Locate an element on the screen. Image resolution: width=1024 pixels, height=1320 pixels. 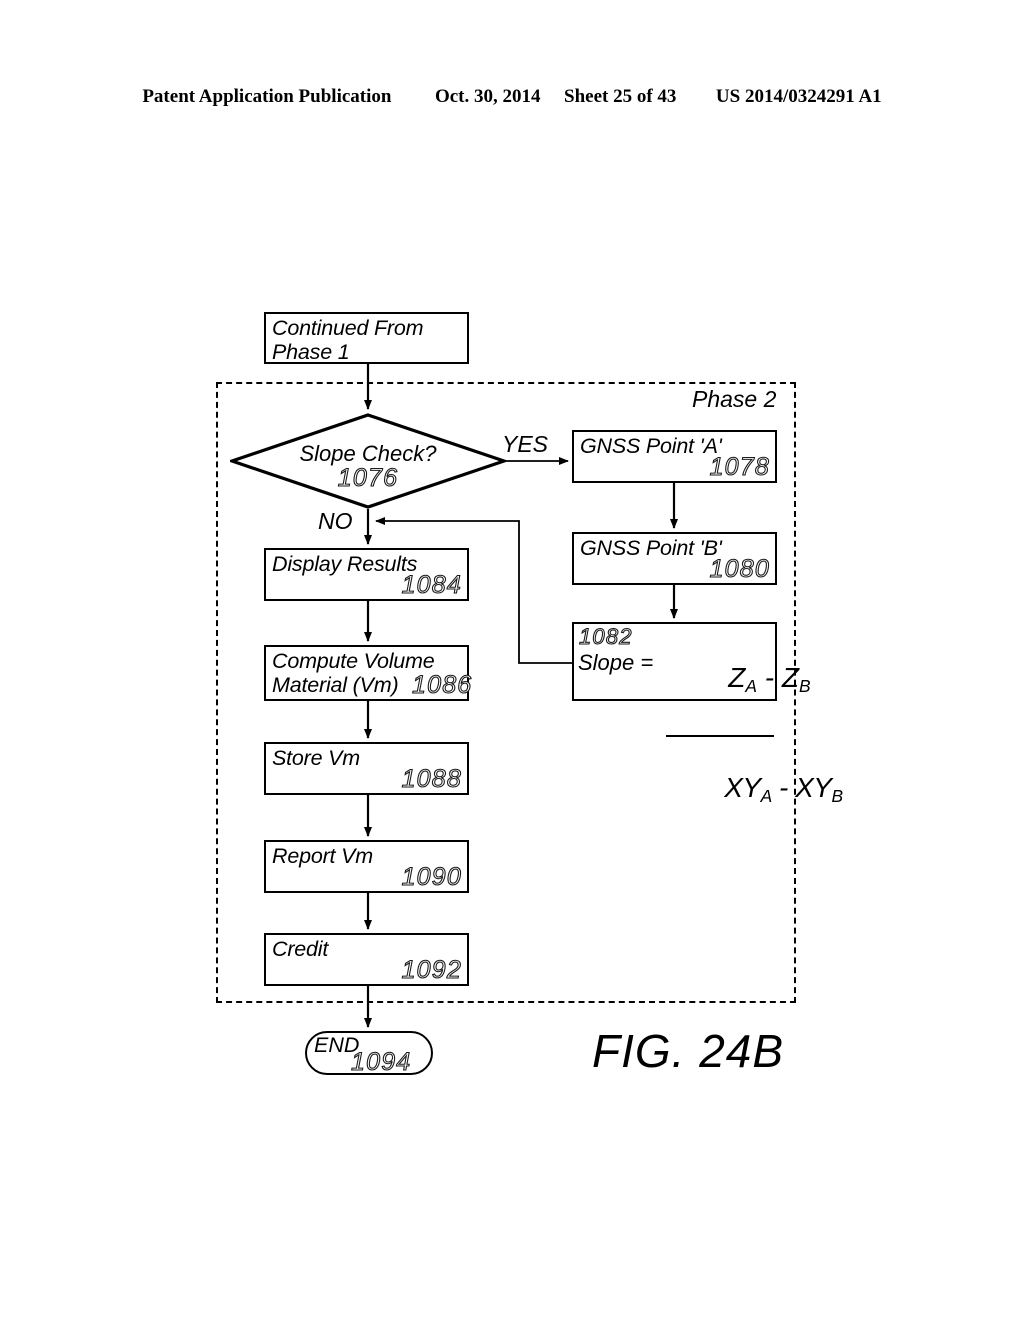
denominator-xy-b: XY is located at coordinates (813, 788).